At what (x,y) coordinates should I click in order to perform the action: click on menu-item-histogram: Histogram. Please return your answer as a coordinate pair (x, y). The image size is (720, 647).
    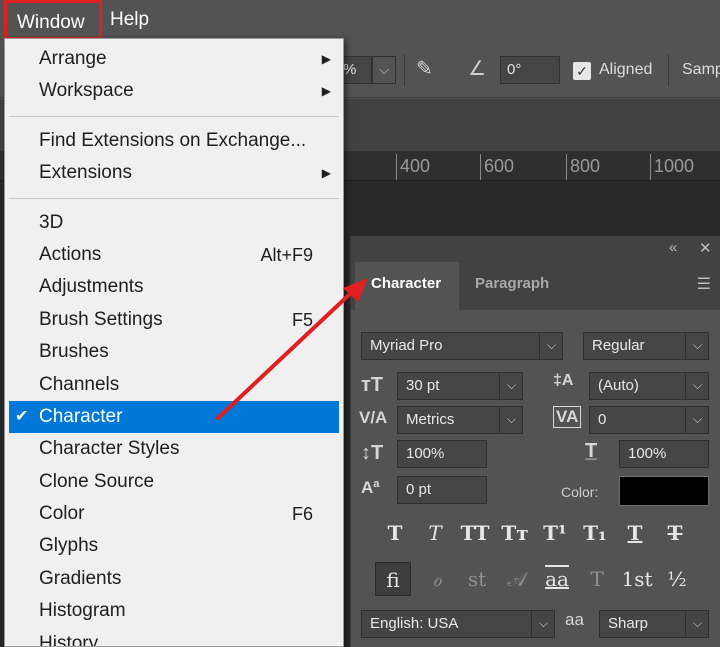
    Looking at the image, I should click on (174, 611).